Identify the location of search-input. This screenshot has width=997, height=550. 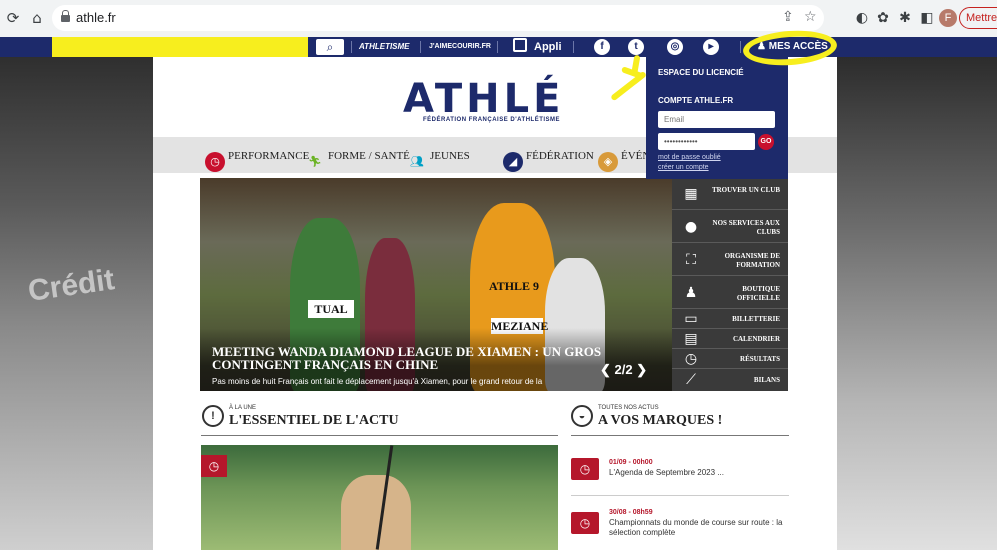
(180, 47).